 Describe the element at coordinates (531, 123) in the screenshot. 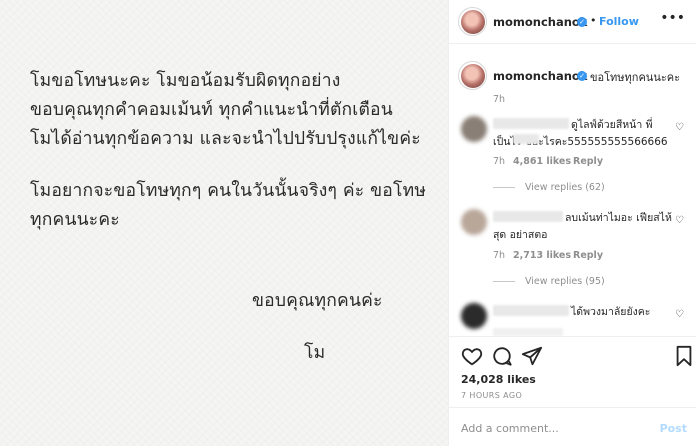

I see `comment-1-username-redacted` at that location.